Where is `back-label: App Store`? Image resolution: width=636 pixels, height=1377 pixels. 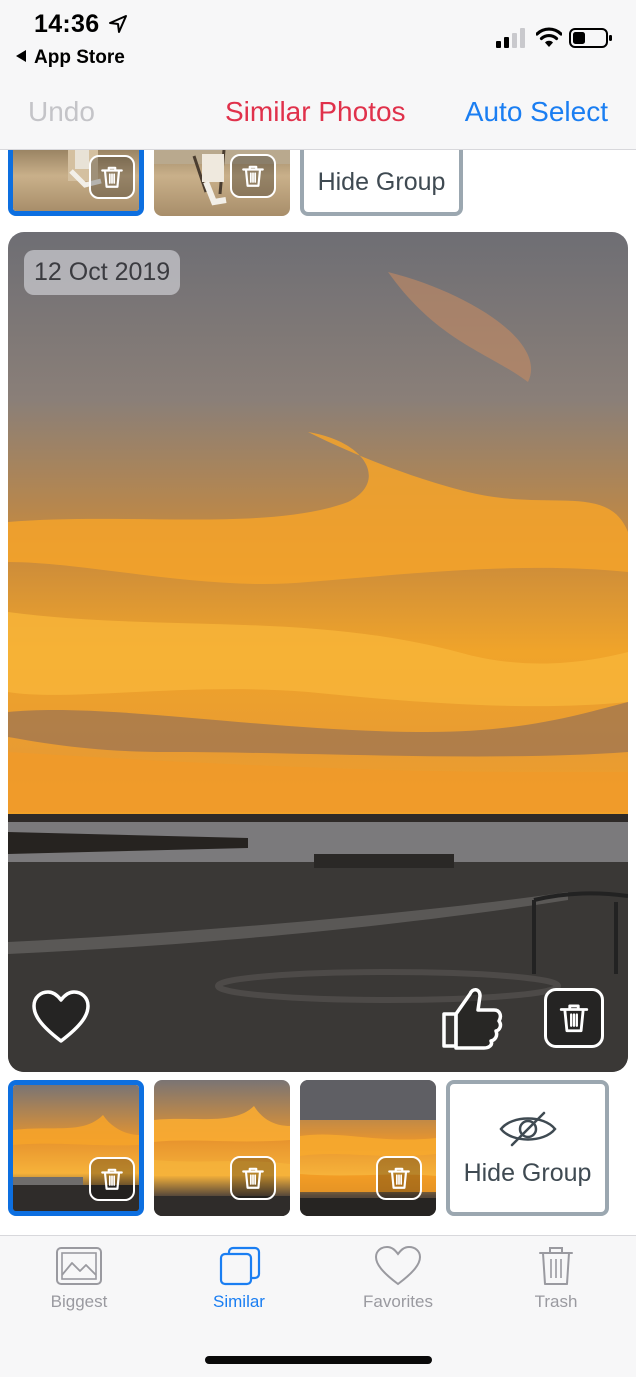
back-label: App Store is located at coordinates (79, 57).